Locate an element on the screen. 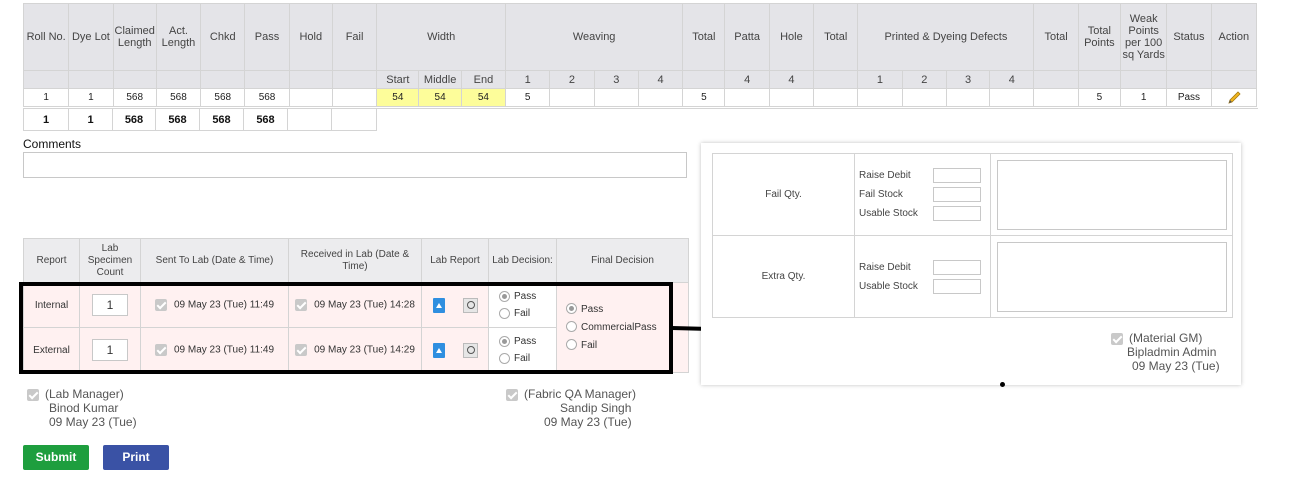 This screenshot has height=480, width=1298. signature-name: Sandip Singh is located at coordinates (596, 408).